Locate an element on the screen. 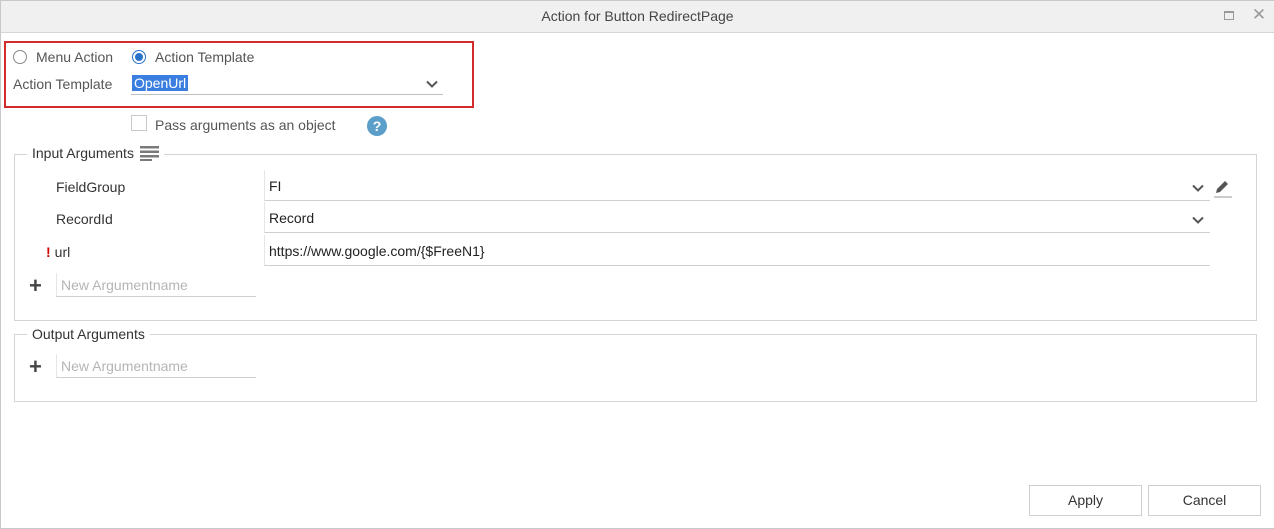 Image resolution: width=1274 pixels, height=529 pixels. output-arguments-title: Output Arguments is located at coordinates (88, 334).